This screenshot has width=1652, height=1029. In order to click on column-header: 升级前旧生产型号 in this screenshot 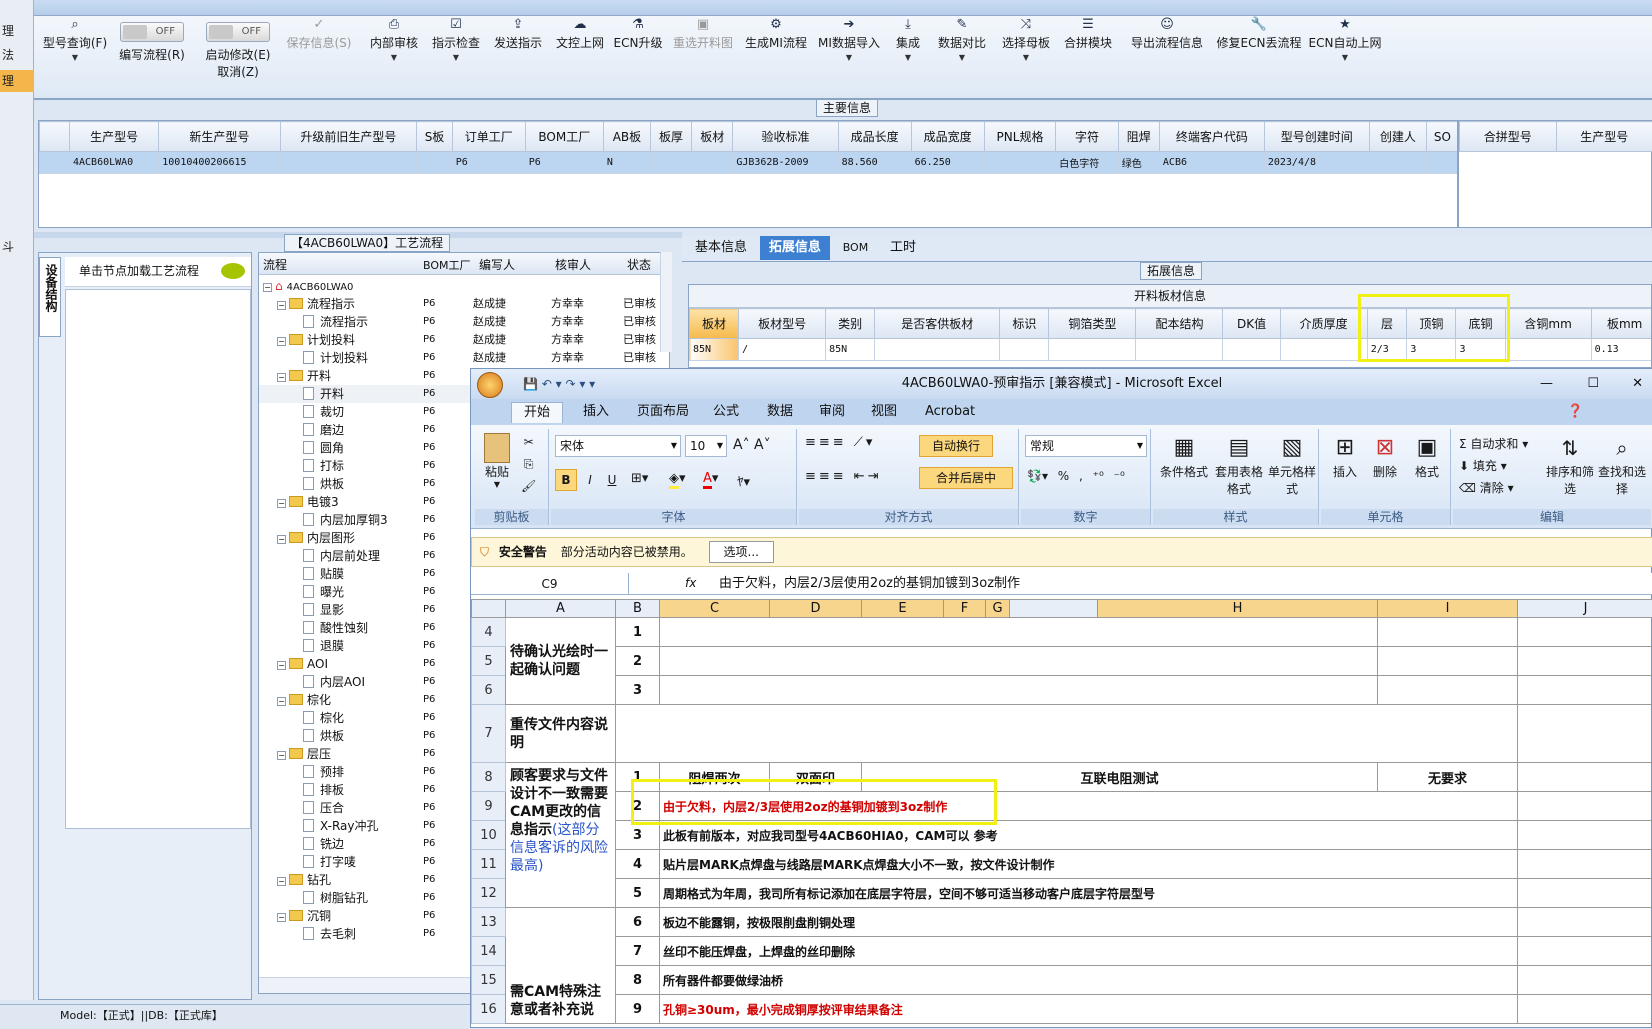, I will do `click(348, 137)`.